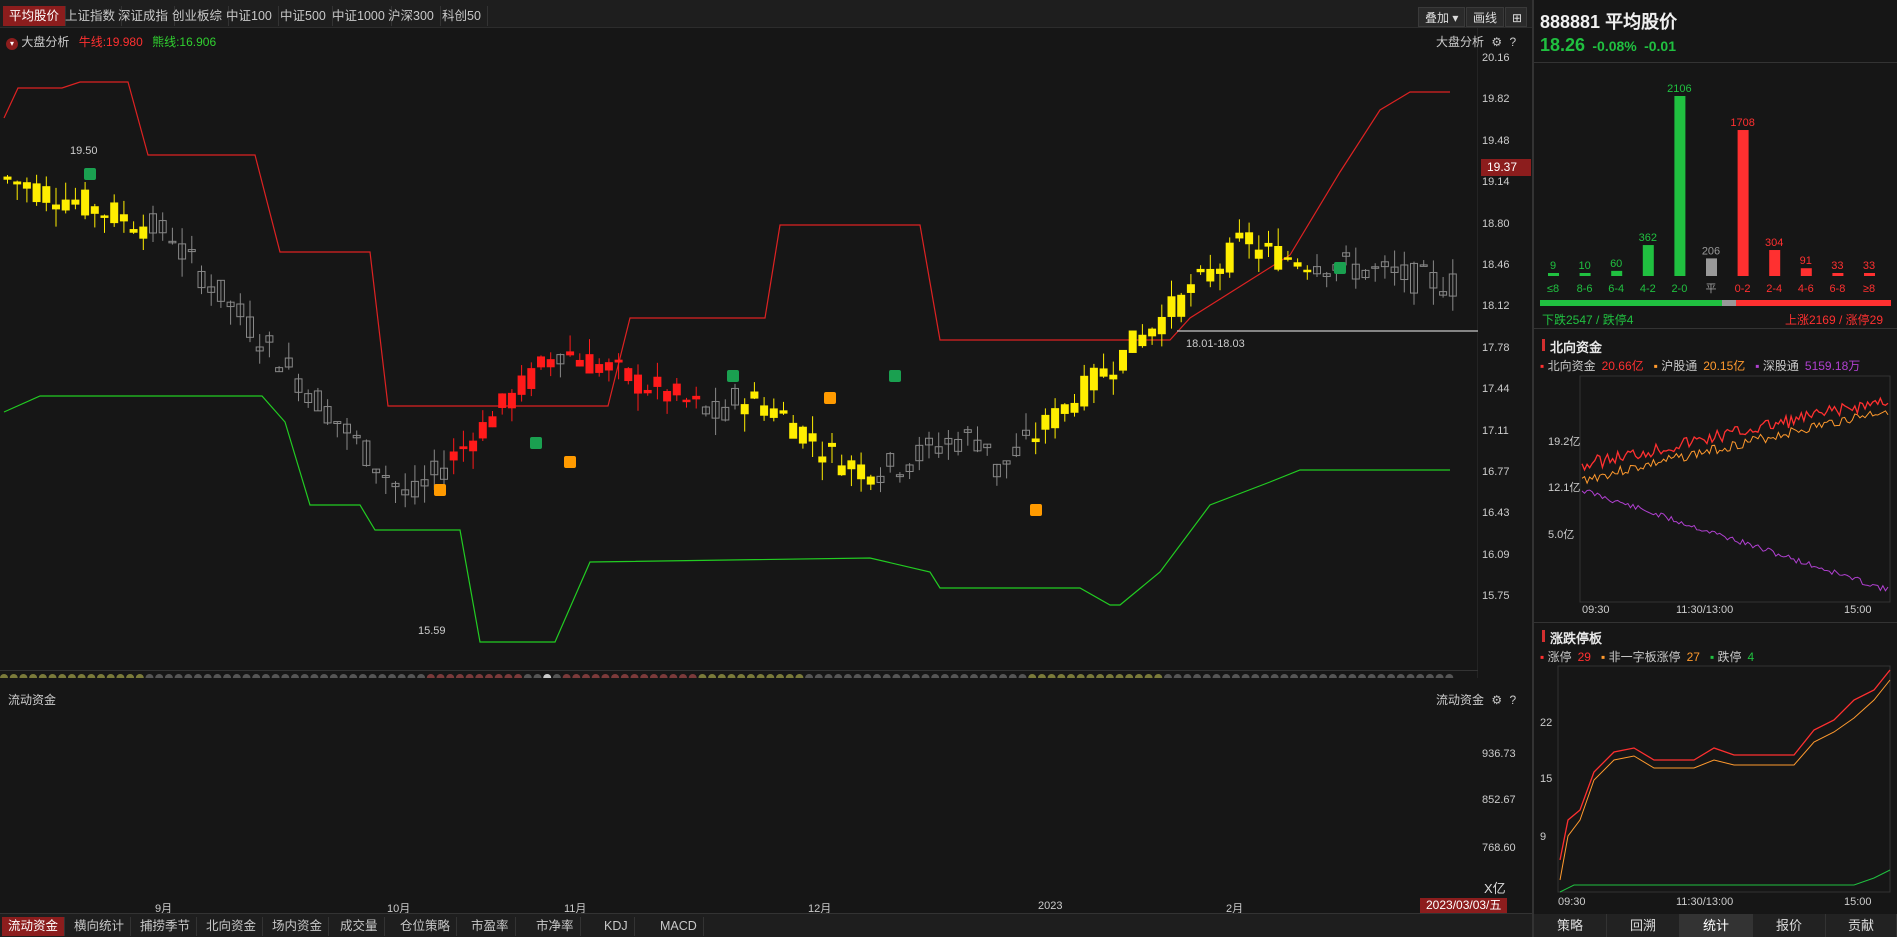 Image resolution: width=1897 pixels, height=937 pixels. I want to click on tab-backtrack: 回溯, so click(1643, 925).